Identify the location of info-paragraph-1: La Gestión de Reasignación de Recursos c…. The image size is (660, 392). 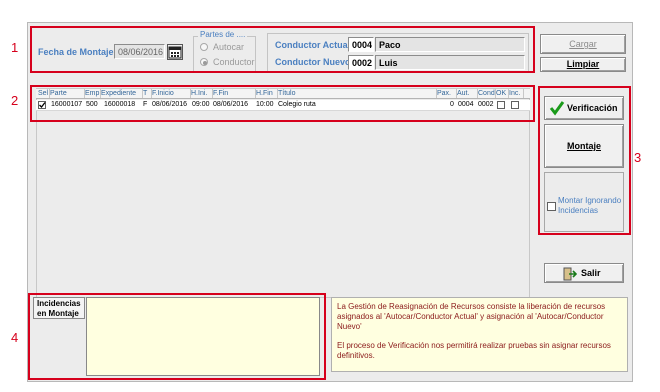
(471, 316).